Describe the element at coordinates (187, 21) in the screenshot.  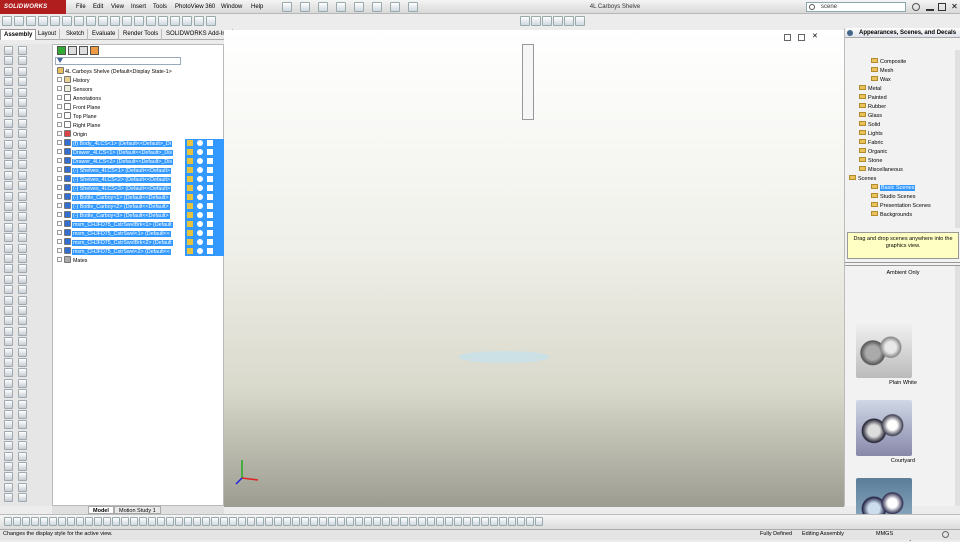
I see `measure-icon` at that location.